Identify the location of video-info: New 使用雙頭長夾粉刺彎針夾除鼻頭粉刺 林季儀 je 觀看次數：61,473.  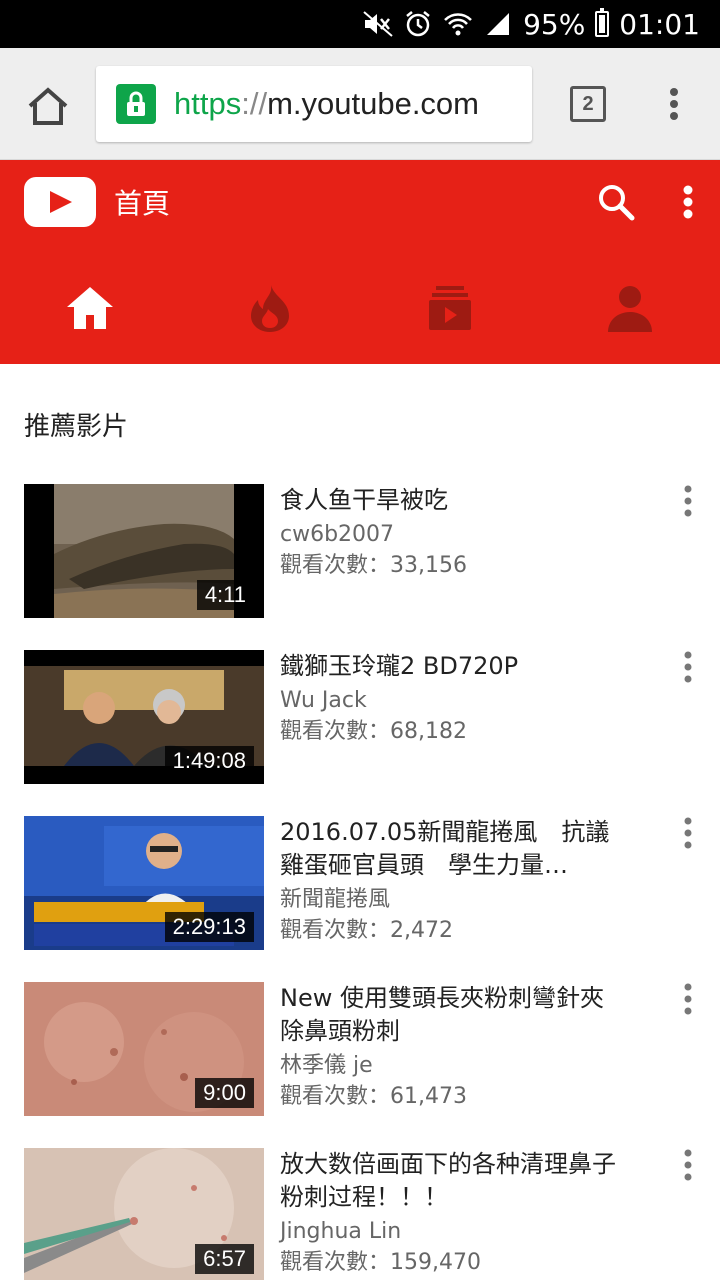
(450, 1047).